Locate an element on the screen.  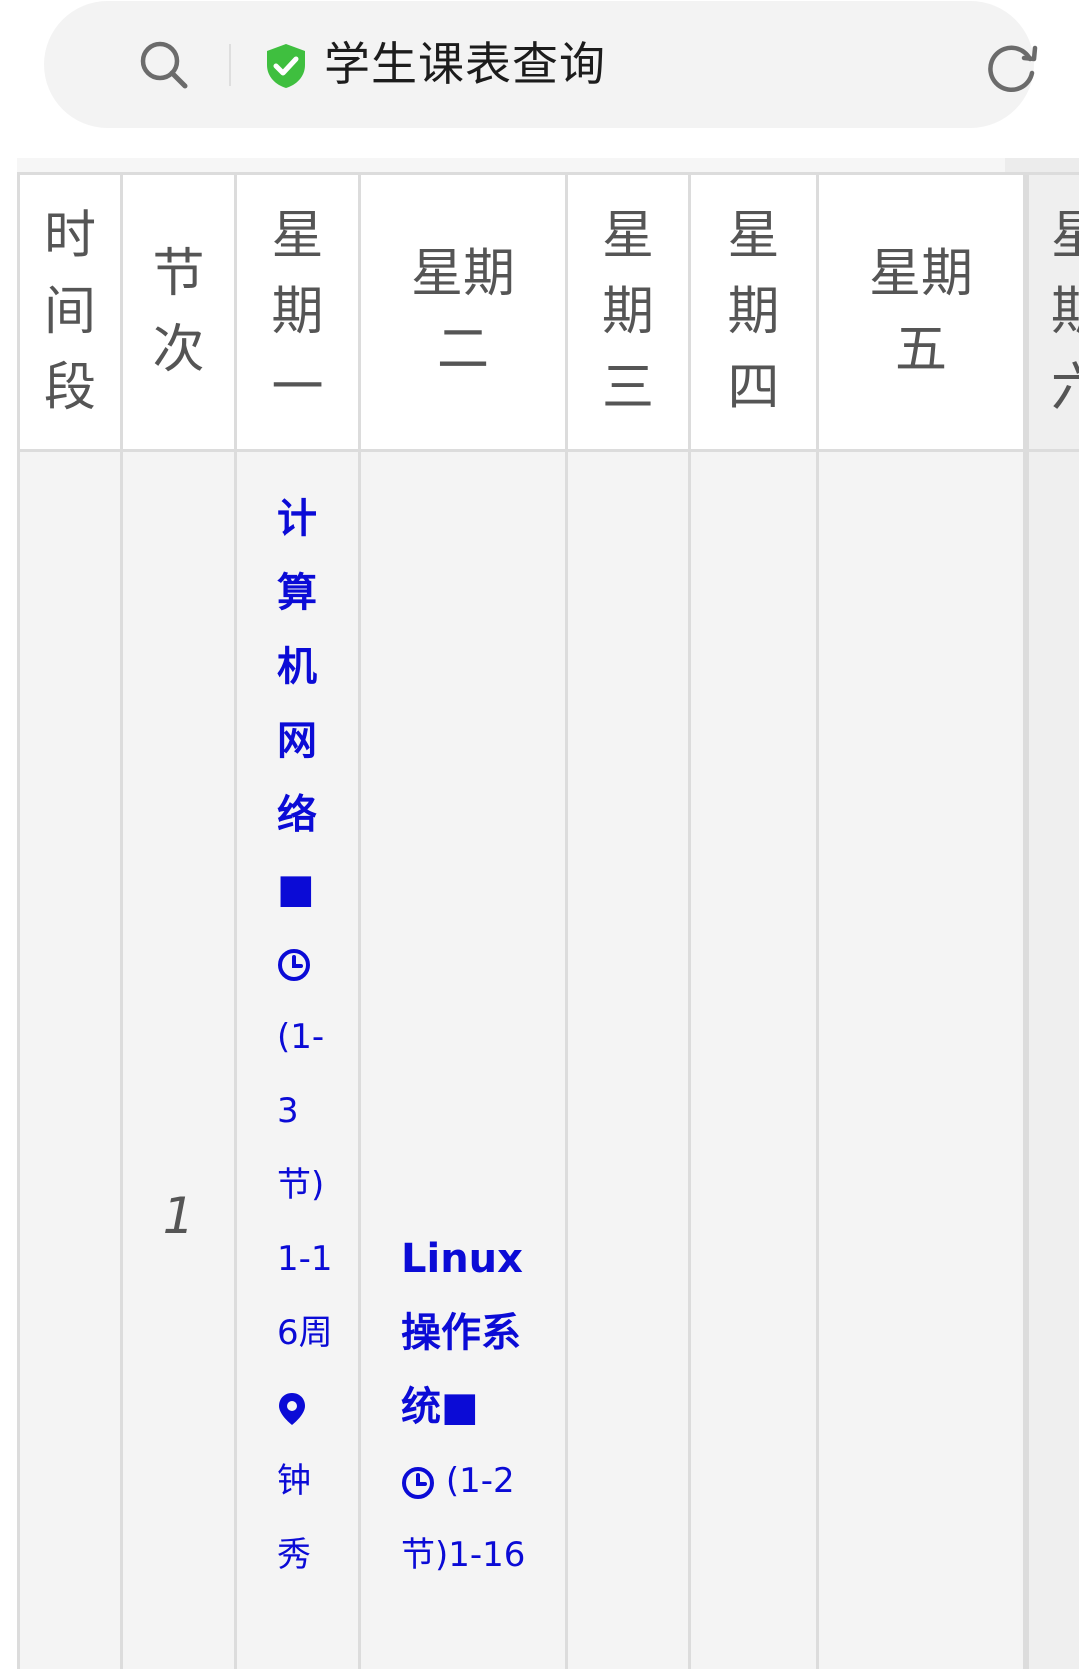
saturday-cell is located at coordinates (1052, 1060).